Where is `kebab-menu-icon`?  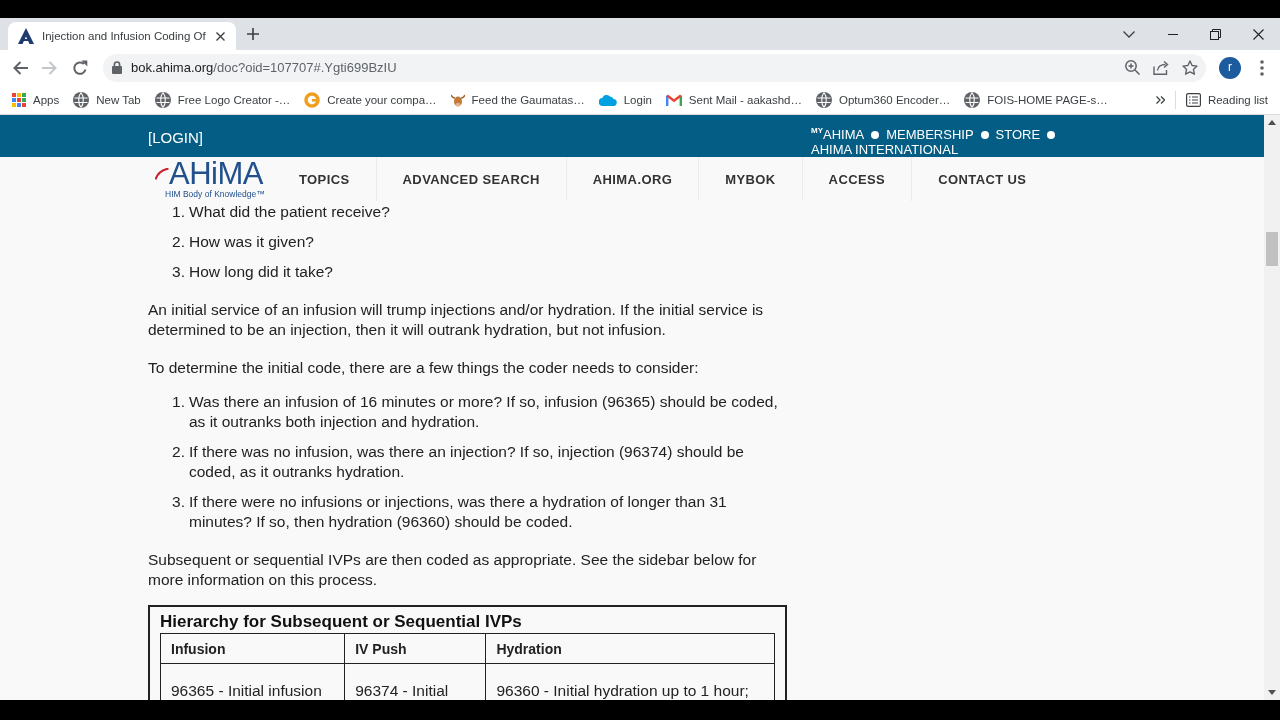 kebab-menu-icon is located at coordinates (1262, 67).